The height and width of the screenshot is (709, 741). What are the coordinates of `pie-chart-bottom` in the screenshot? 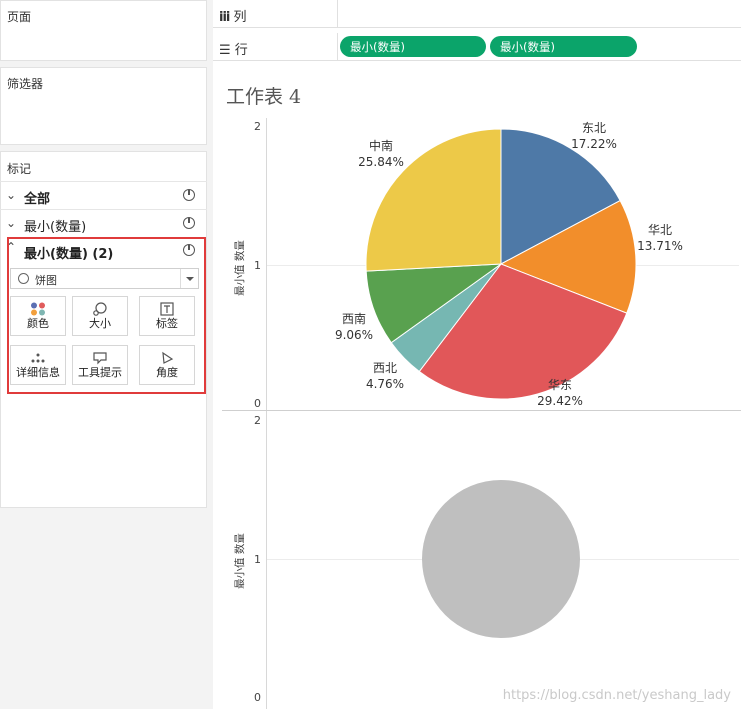 It's located at (501, 559).